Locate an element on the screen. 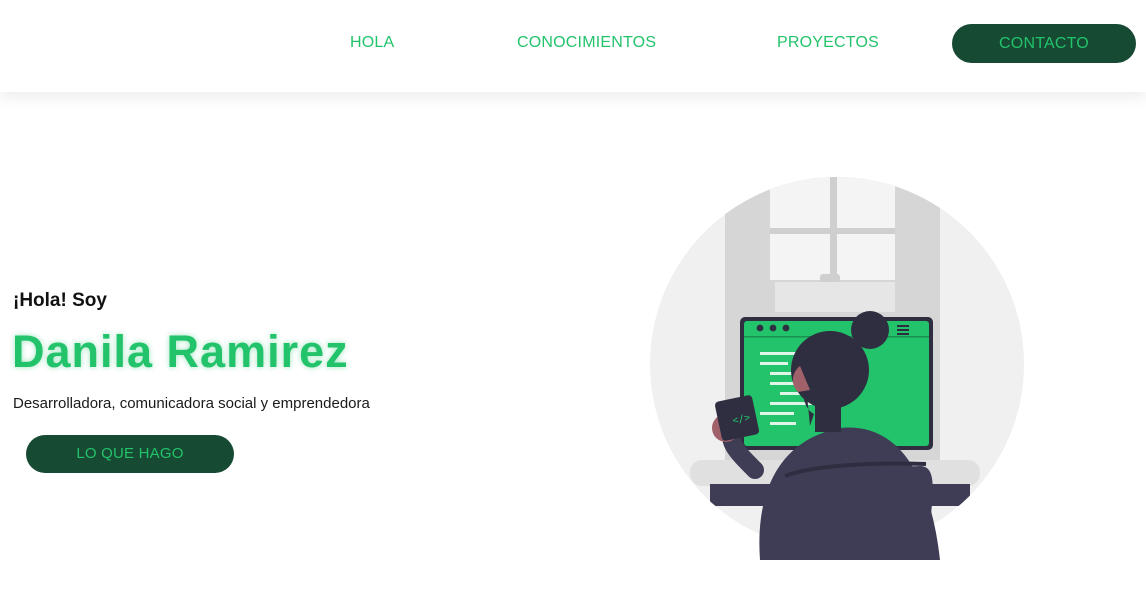  what-i-do-button: LO QUE HAGO is located at coordinates (130, 454).